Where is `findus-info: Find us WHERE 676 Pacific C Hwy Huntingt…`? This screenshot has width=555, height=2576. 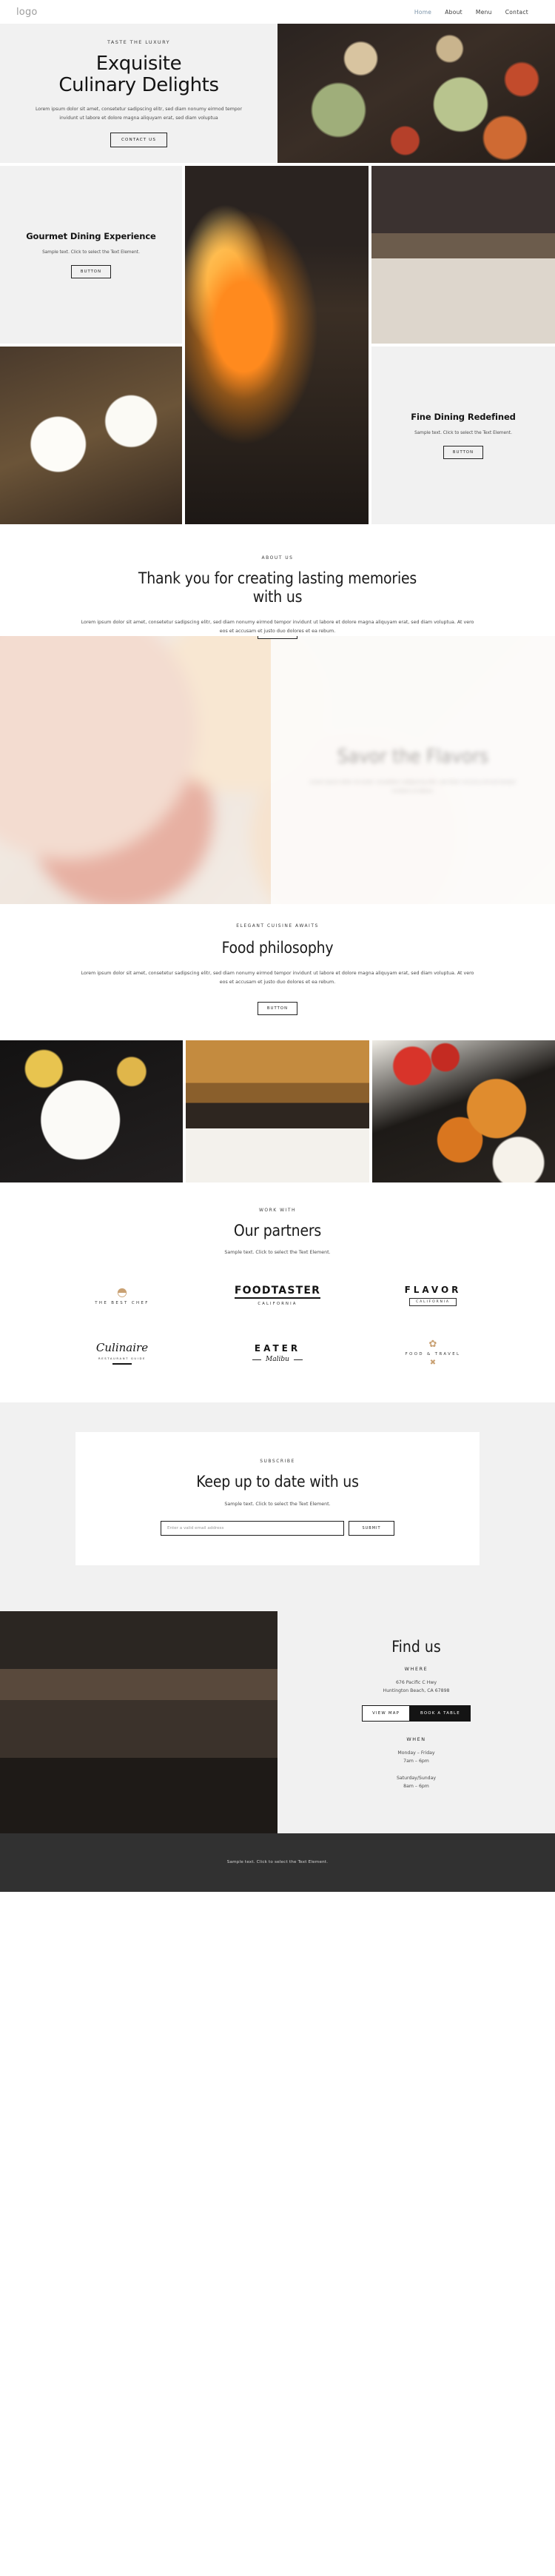
findus-info: Find us WHERE 676 Pacific C Hwy Huntingt… is located at coordinates (416, 1721).